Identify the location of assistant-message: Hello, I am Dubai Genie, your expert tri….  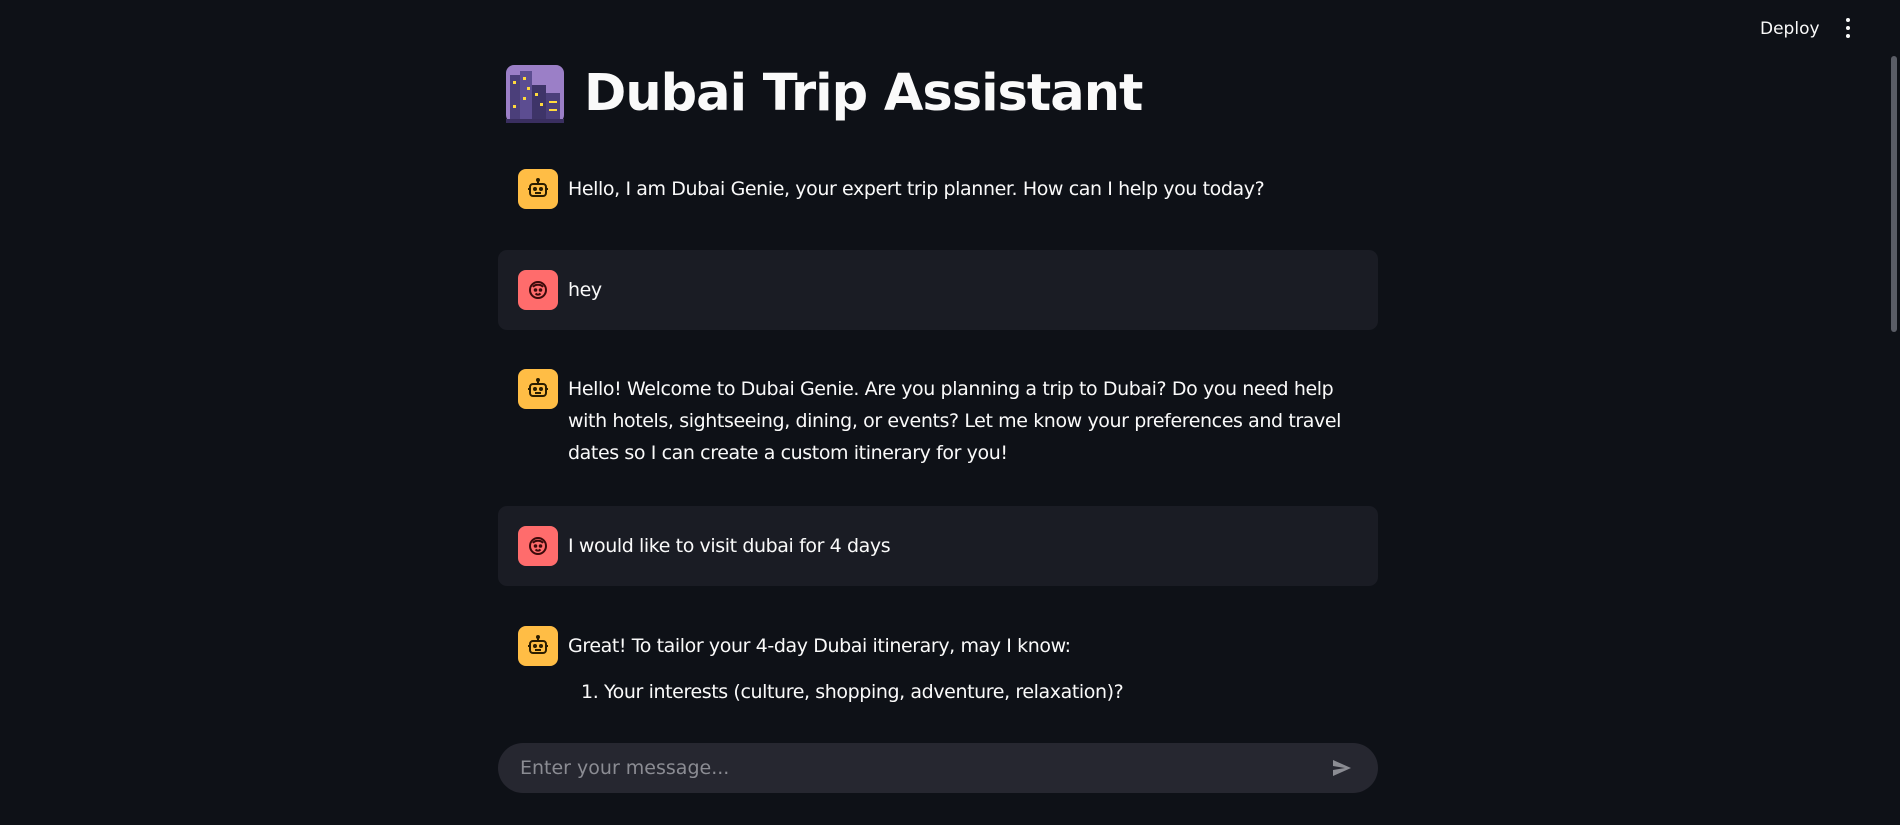
(938, 189).